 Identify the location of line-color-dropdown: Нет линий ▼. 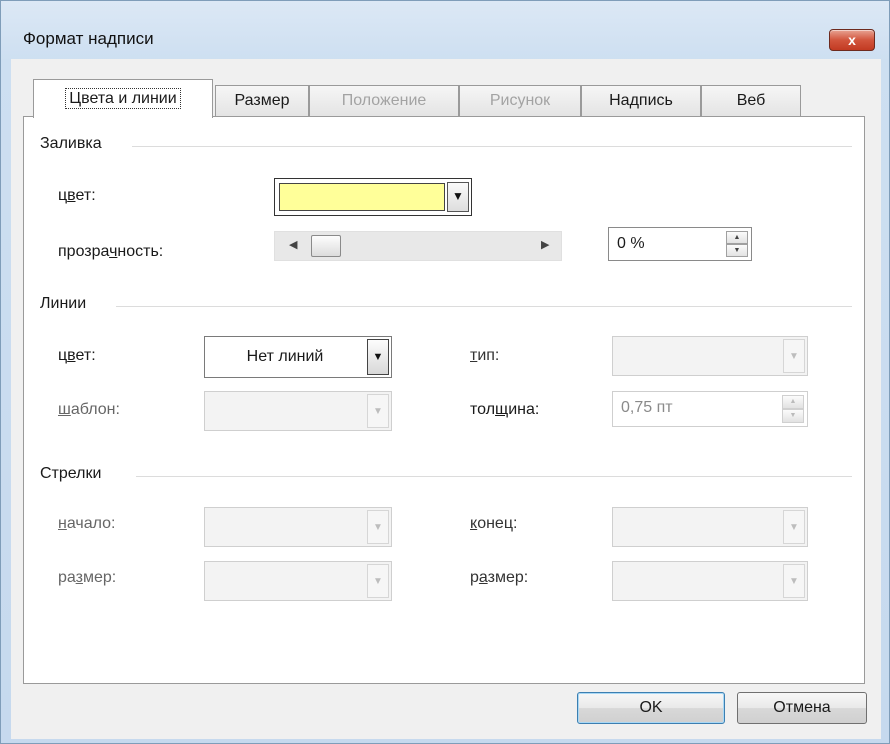
(298, 357).